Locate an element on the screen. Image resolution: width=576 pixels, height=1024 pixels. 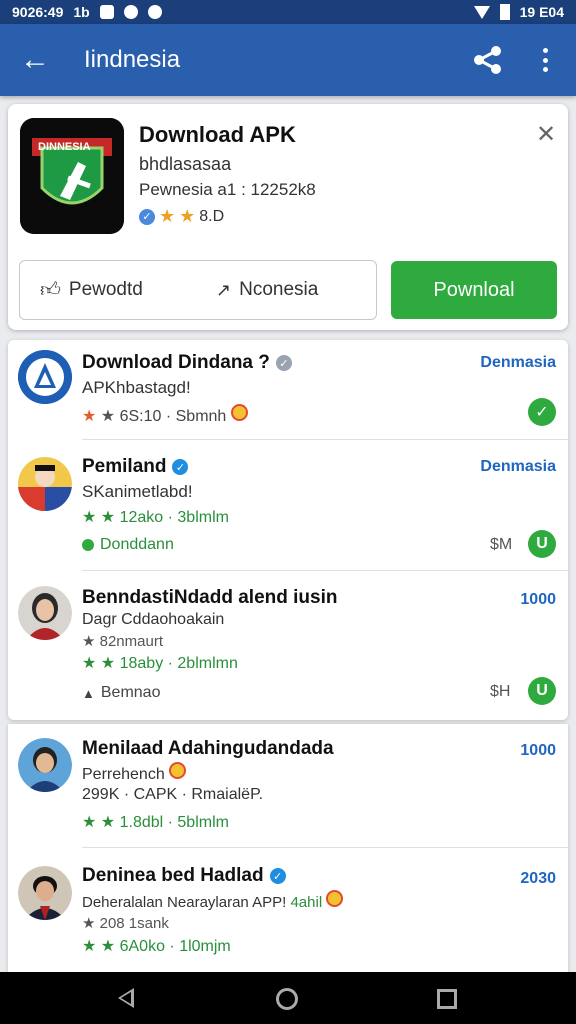
item-subtitle: Perrehench is located at coordinates (134, 773).